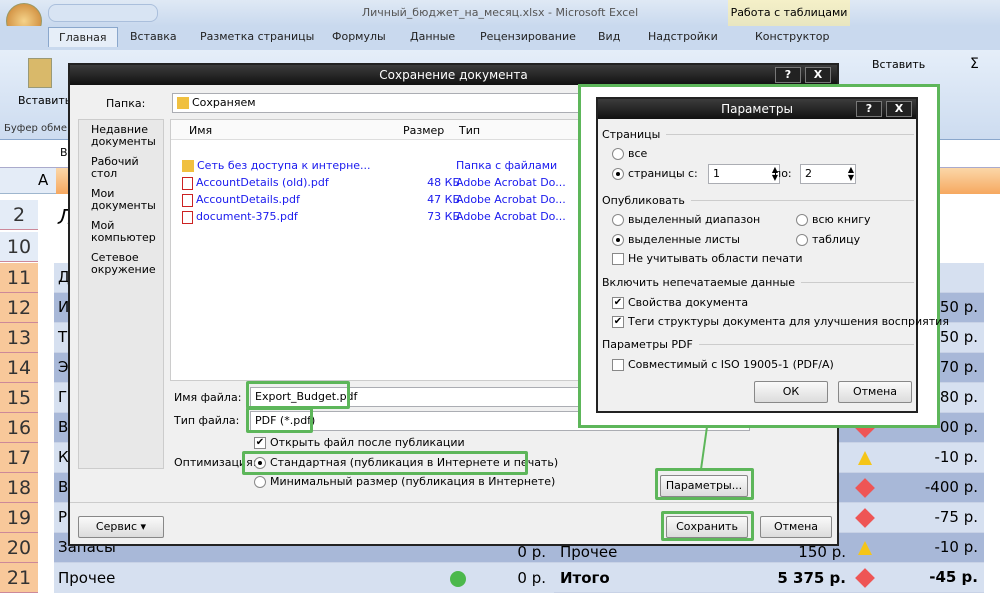  Describe the element at coordinates (127, 200) in the screenshot. I see `place-documents: Мои документы` at that location.